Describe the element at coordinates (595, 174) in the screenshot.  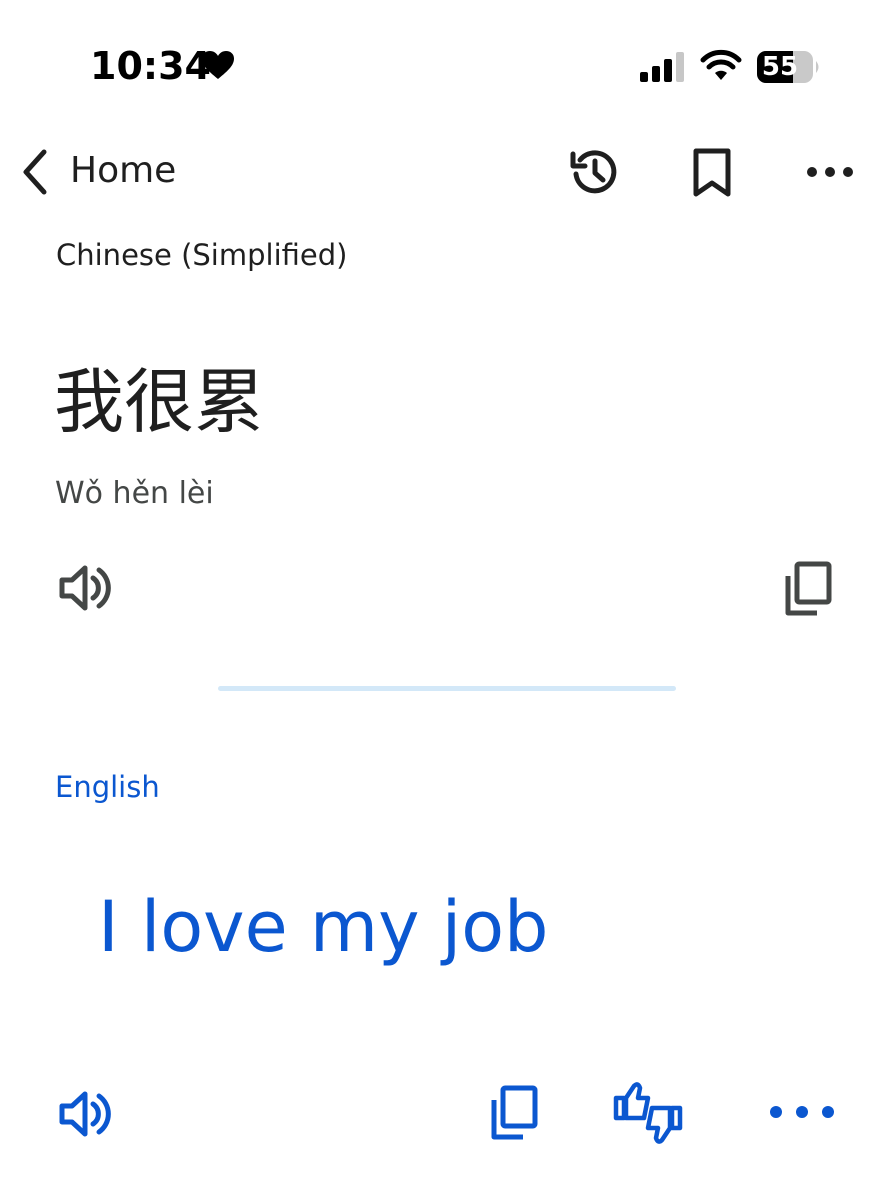
I see `history-icon` at that location.